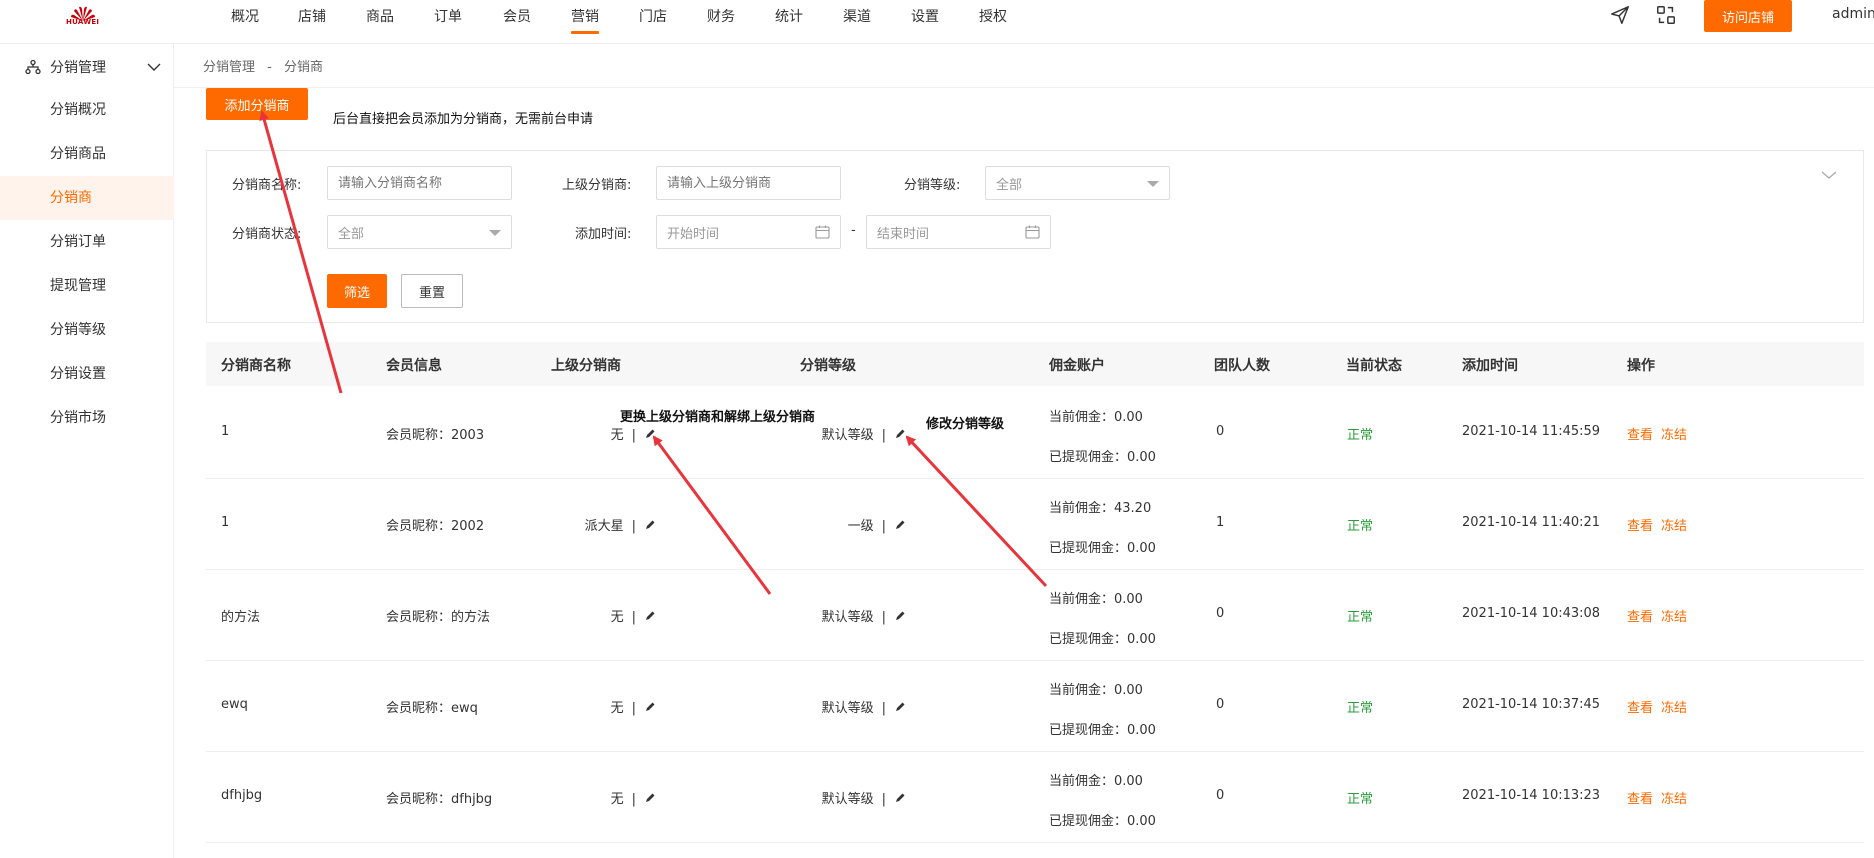 The image size is (1874, 858). Describe the element at coordinates (312, 16) in the screenshot. I see `nav-item-store: 店铺` at that location.